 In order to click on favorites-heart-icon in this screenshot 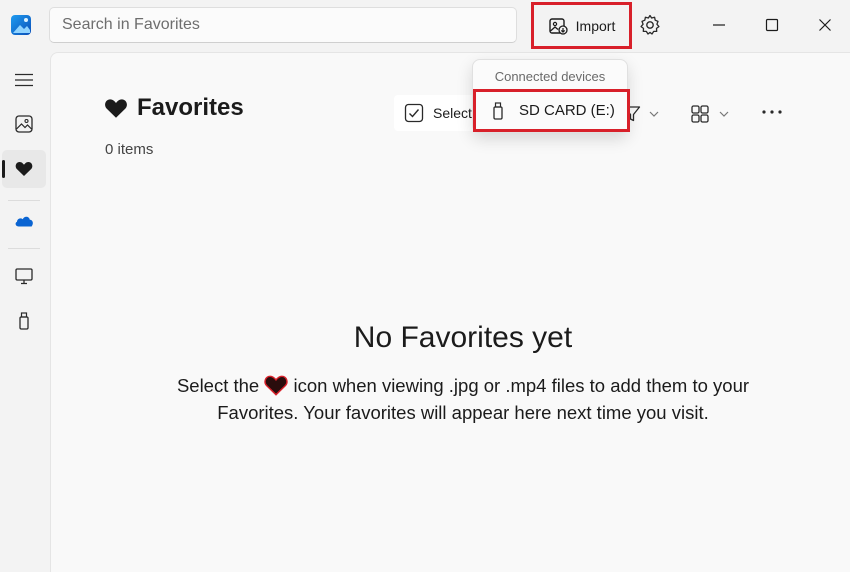, I will do `click(116, 108)`.